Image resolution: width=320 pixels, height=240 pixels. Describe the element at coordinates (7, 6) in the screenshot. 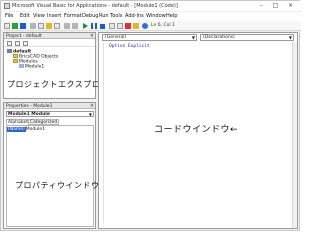

I see `vba-app-icon` at that location.